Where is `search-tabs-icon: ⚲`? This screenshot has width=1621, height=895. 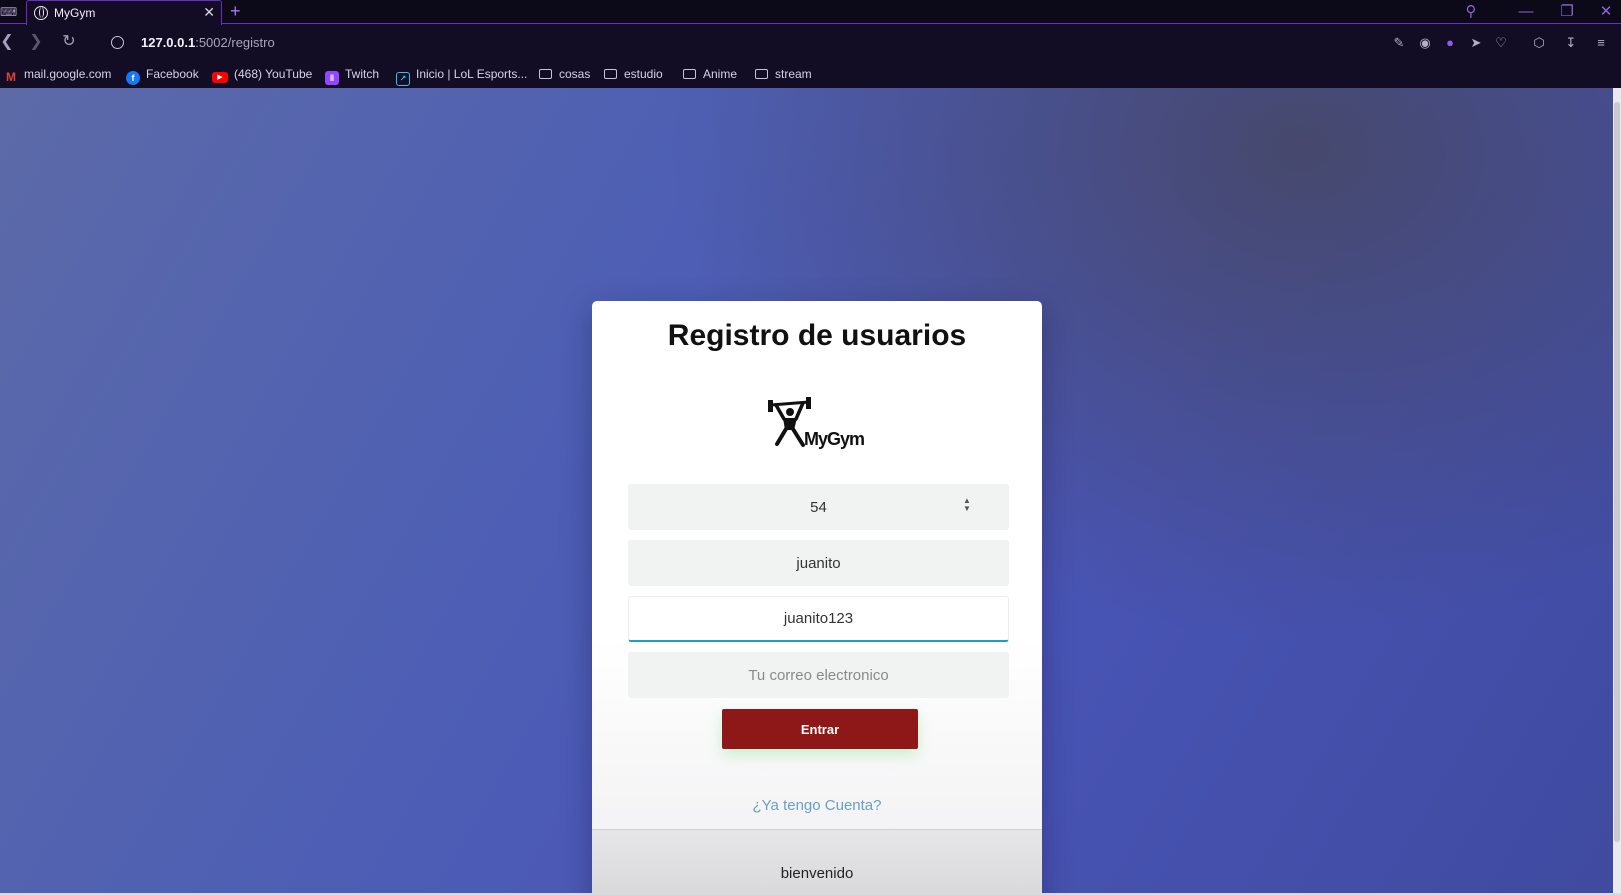 search-tabs-icon: ⚲ is located at coordinates (1471, 12).